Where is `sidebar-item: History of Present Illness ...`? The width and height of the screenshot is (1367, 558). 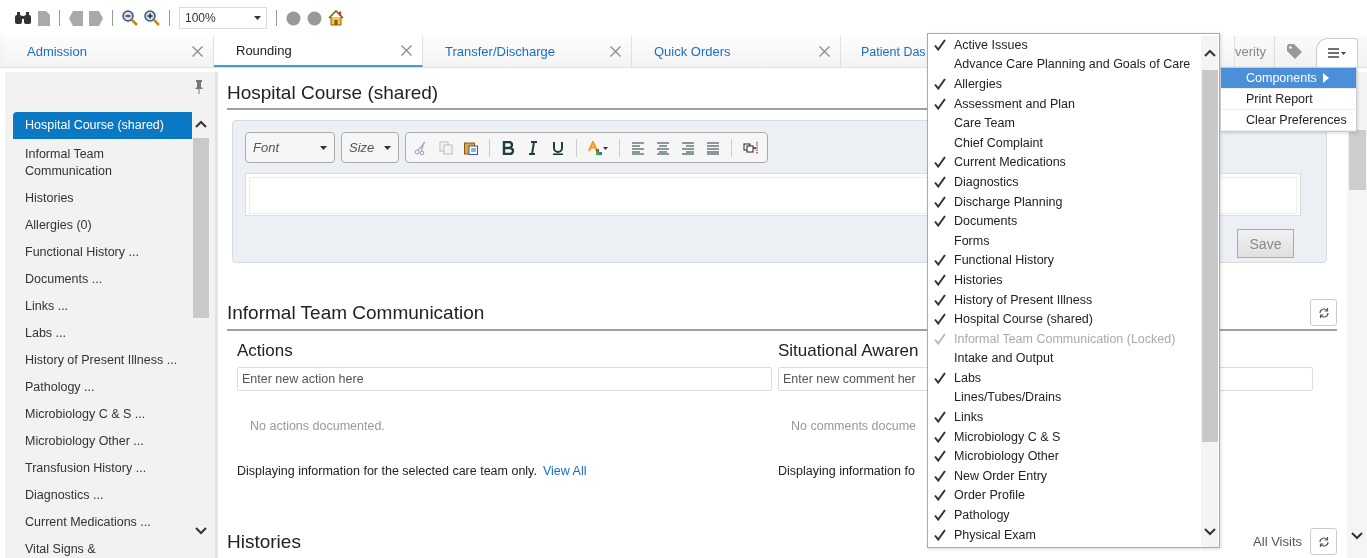 sidebar-item: History of Present Illness ... is located at coordinates (101, 360).